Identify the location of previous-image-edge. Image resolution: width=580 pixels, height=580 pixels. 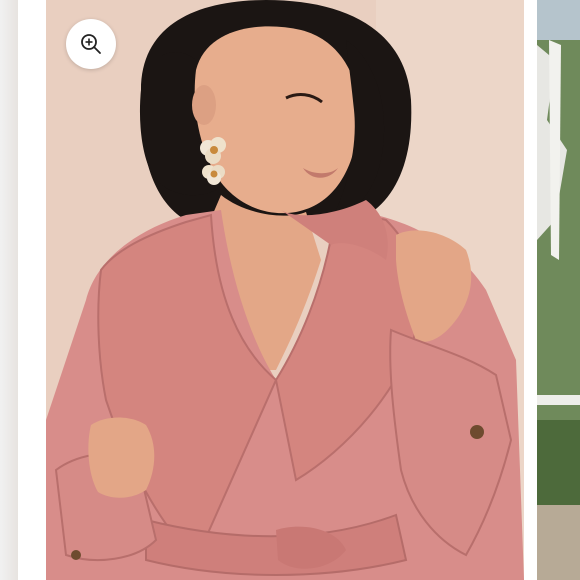
(9, 290).